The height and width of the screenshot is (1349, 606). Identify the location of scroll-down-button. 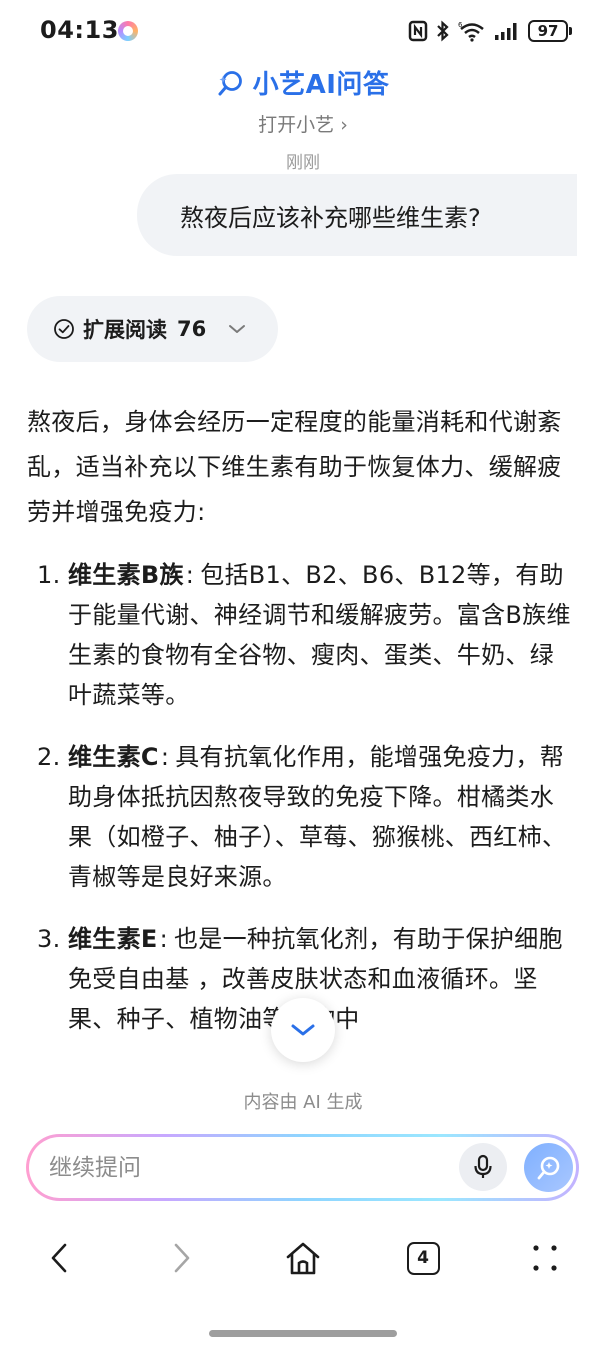
(303, 1030).